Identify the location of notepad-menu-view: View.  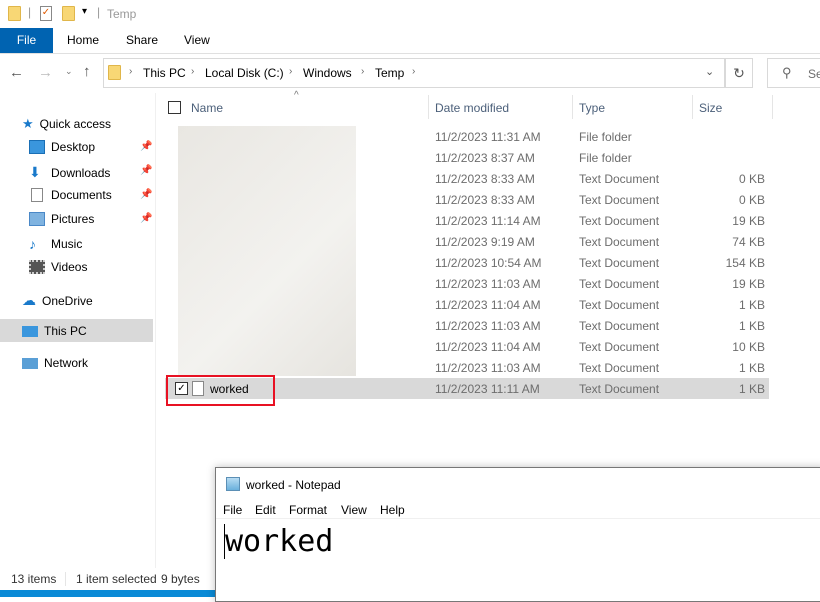
(354, 510).